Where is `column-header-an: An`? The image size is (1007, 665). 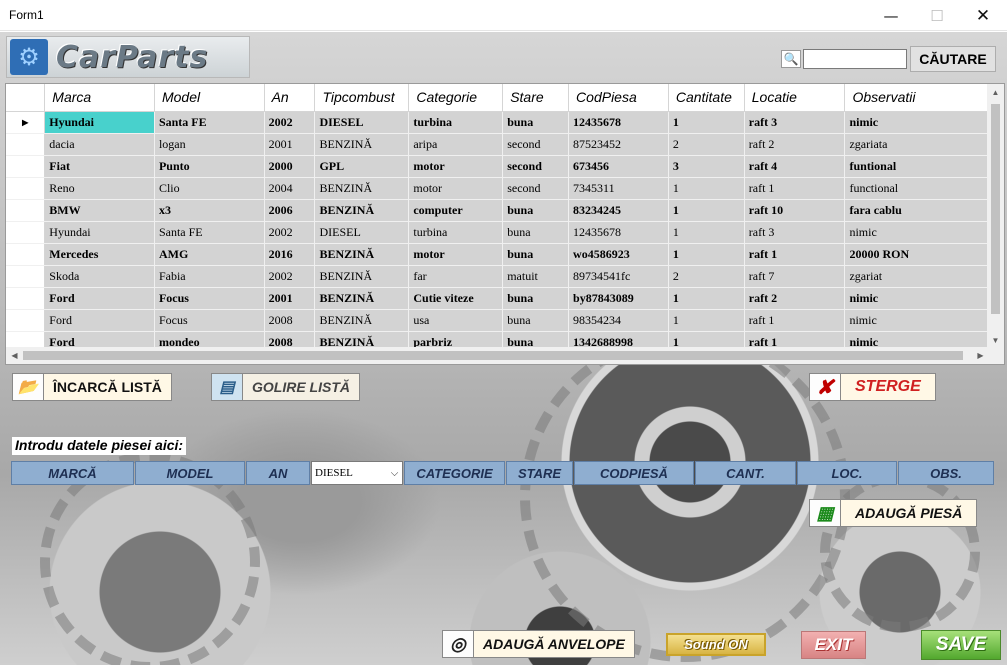
column-header-an: An is located at coordinates (290, 98).